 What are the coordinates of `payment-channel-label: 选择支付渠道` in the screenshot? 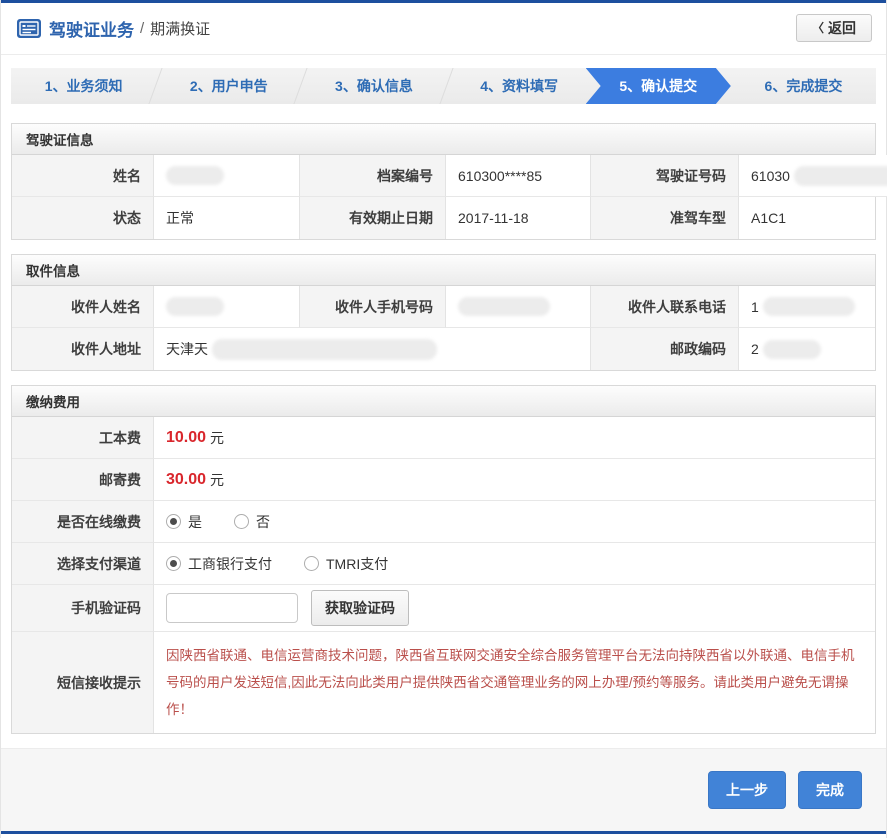 It's located at (82, 564).